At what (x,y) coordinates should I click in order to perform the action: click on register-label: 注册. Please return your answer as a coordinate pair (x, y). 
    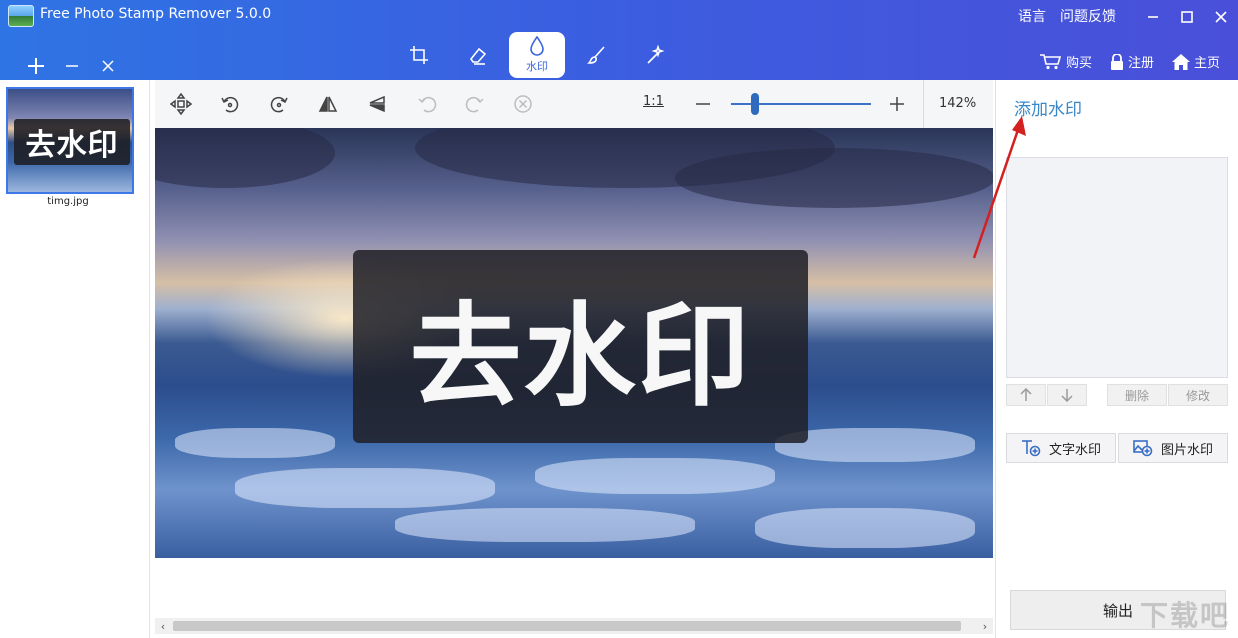
    Looking at the image, I should click on (1140, 63).